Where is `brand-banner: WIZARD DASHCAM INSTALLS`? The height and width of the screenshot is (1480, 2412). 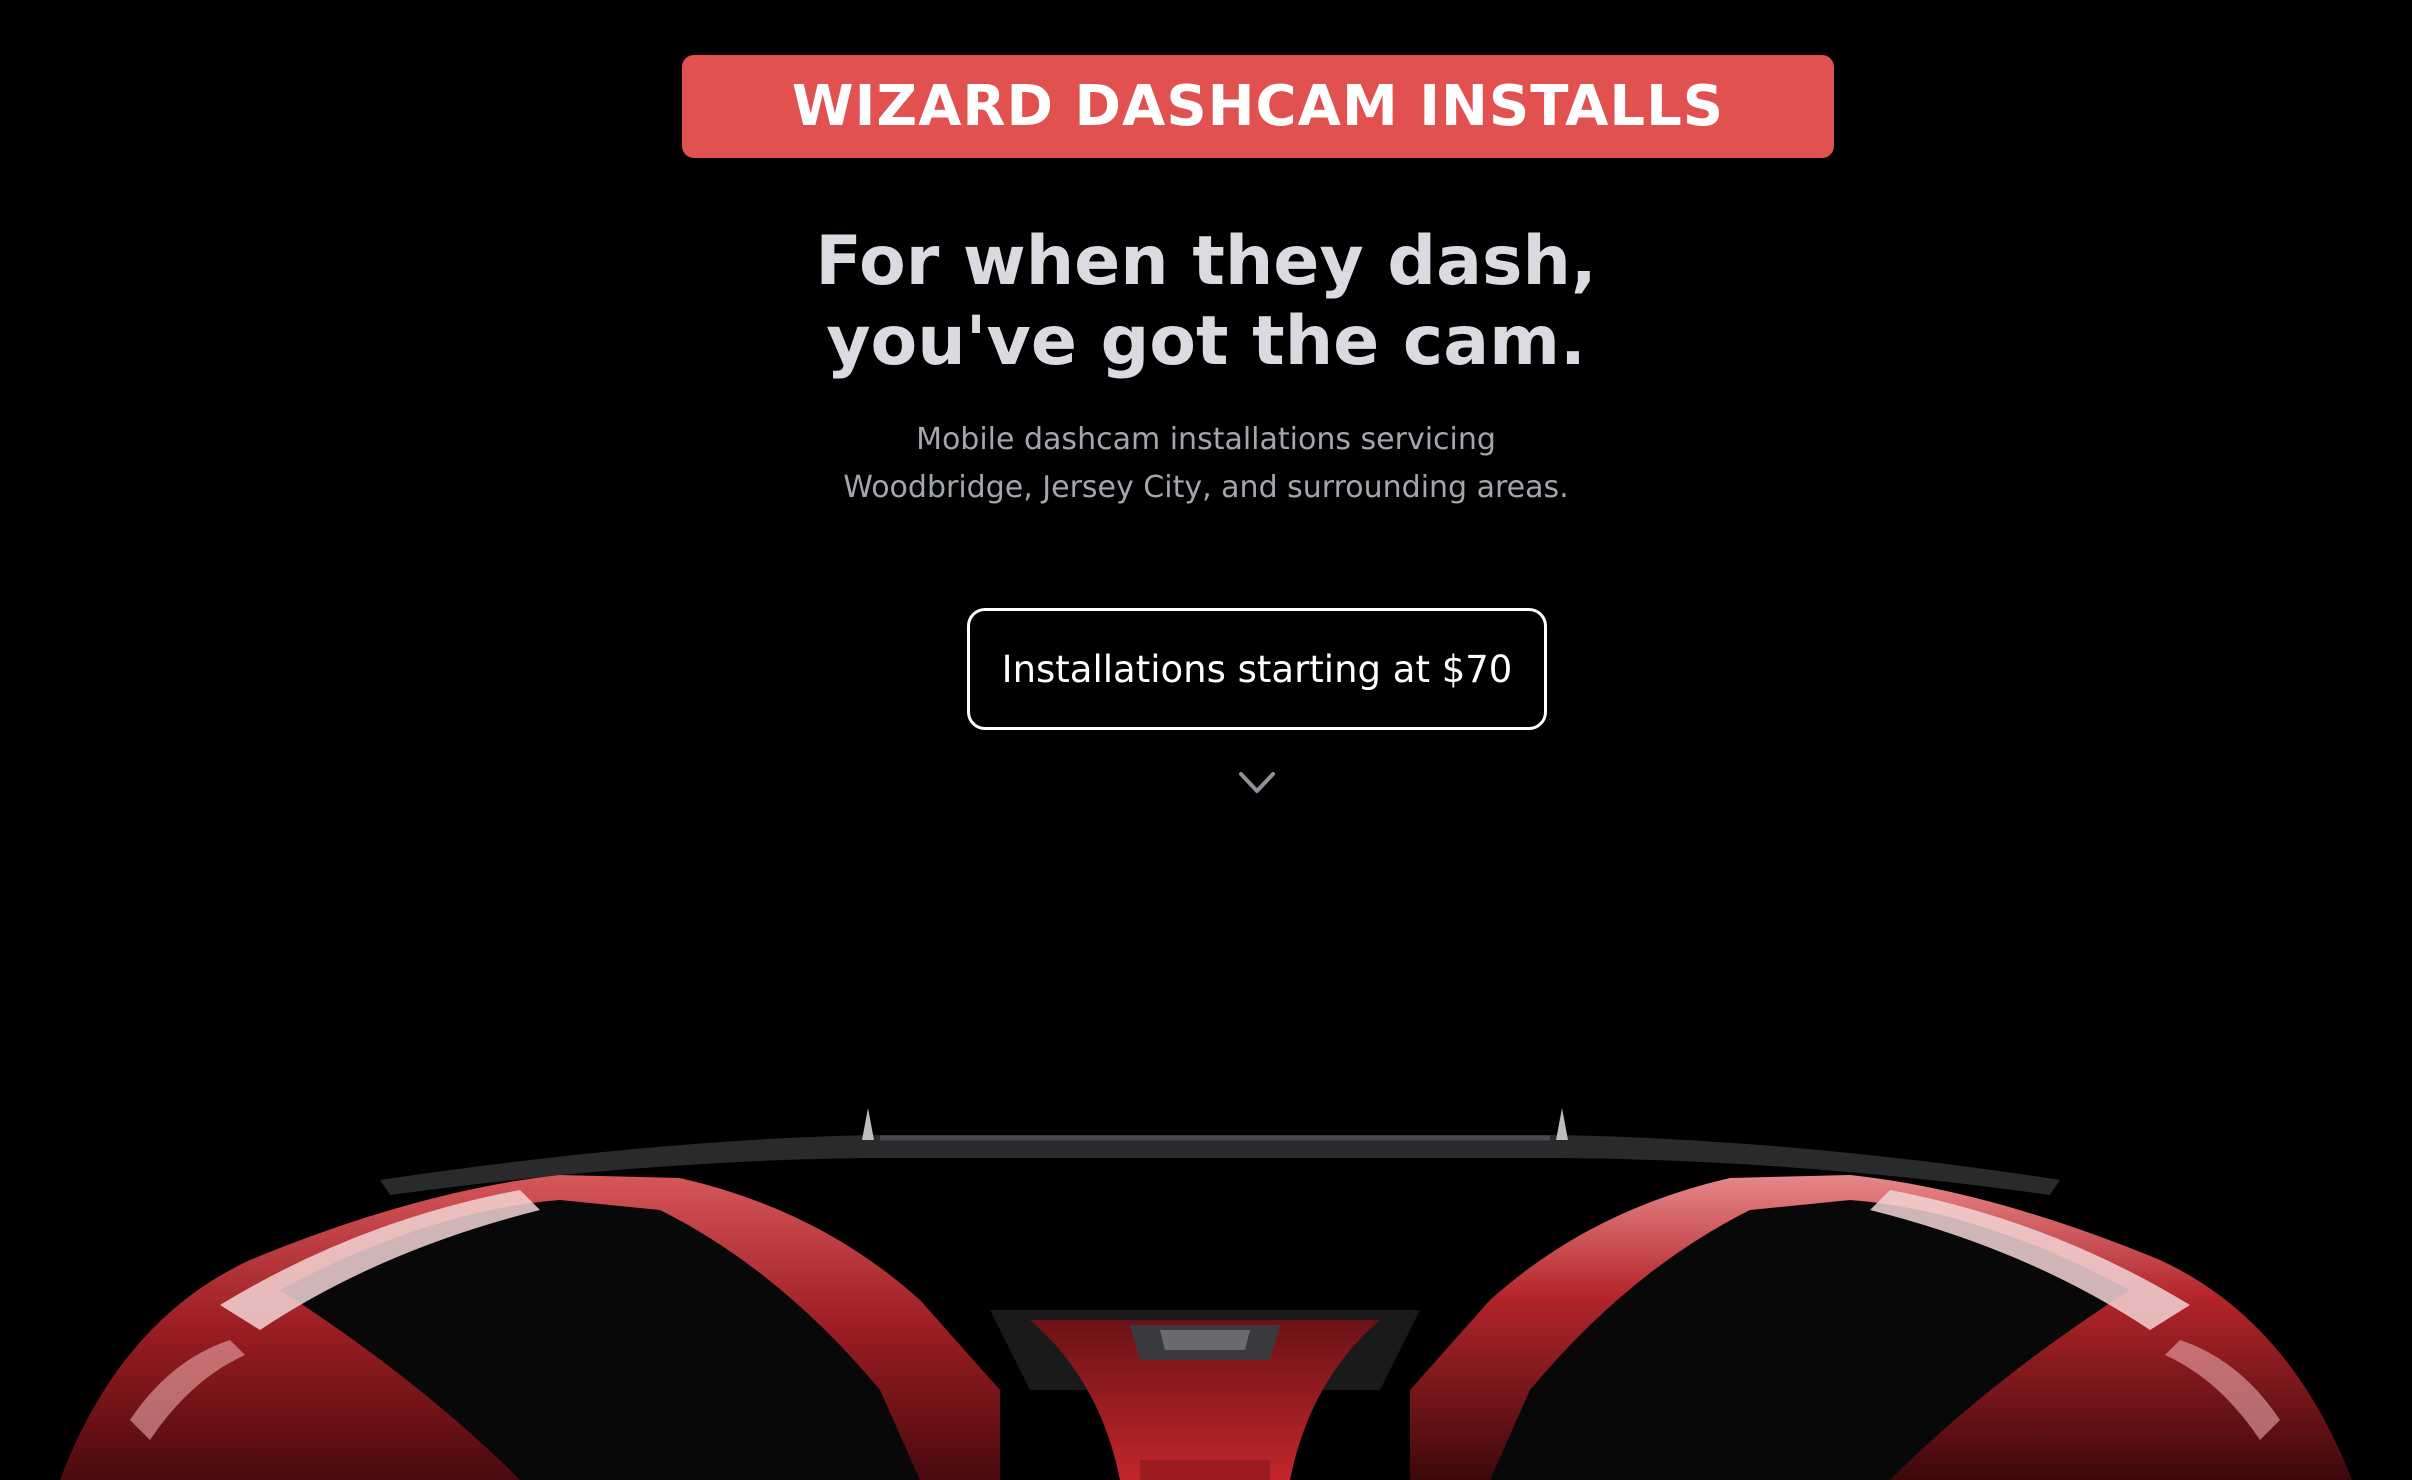
brand-banner: WIZARD DASHCAM INSTALLS is located at coordinates (1258, 106).